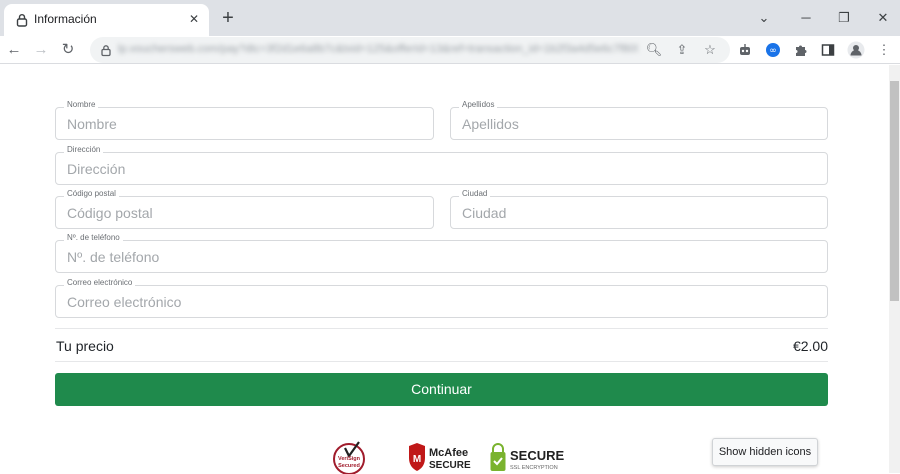  I want to click on codigo-postal-input, so click(244, 212).